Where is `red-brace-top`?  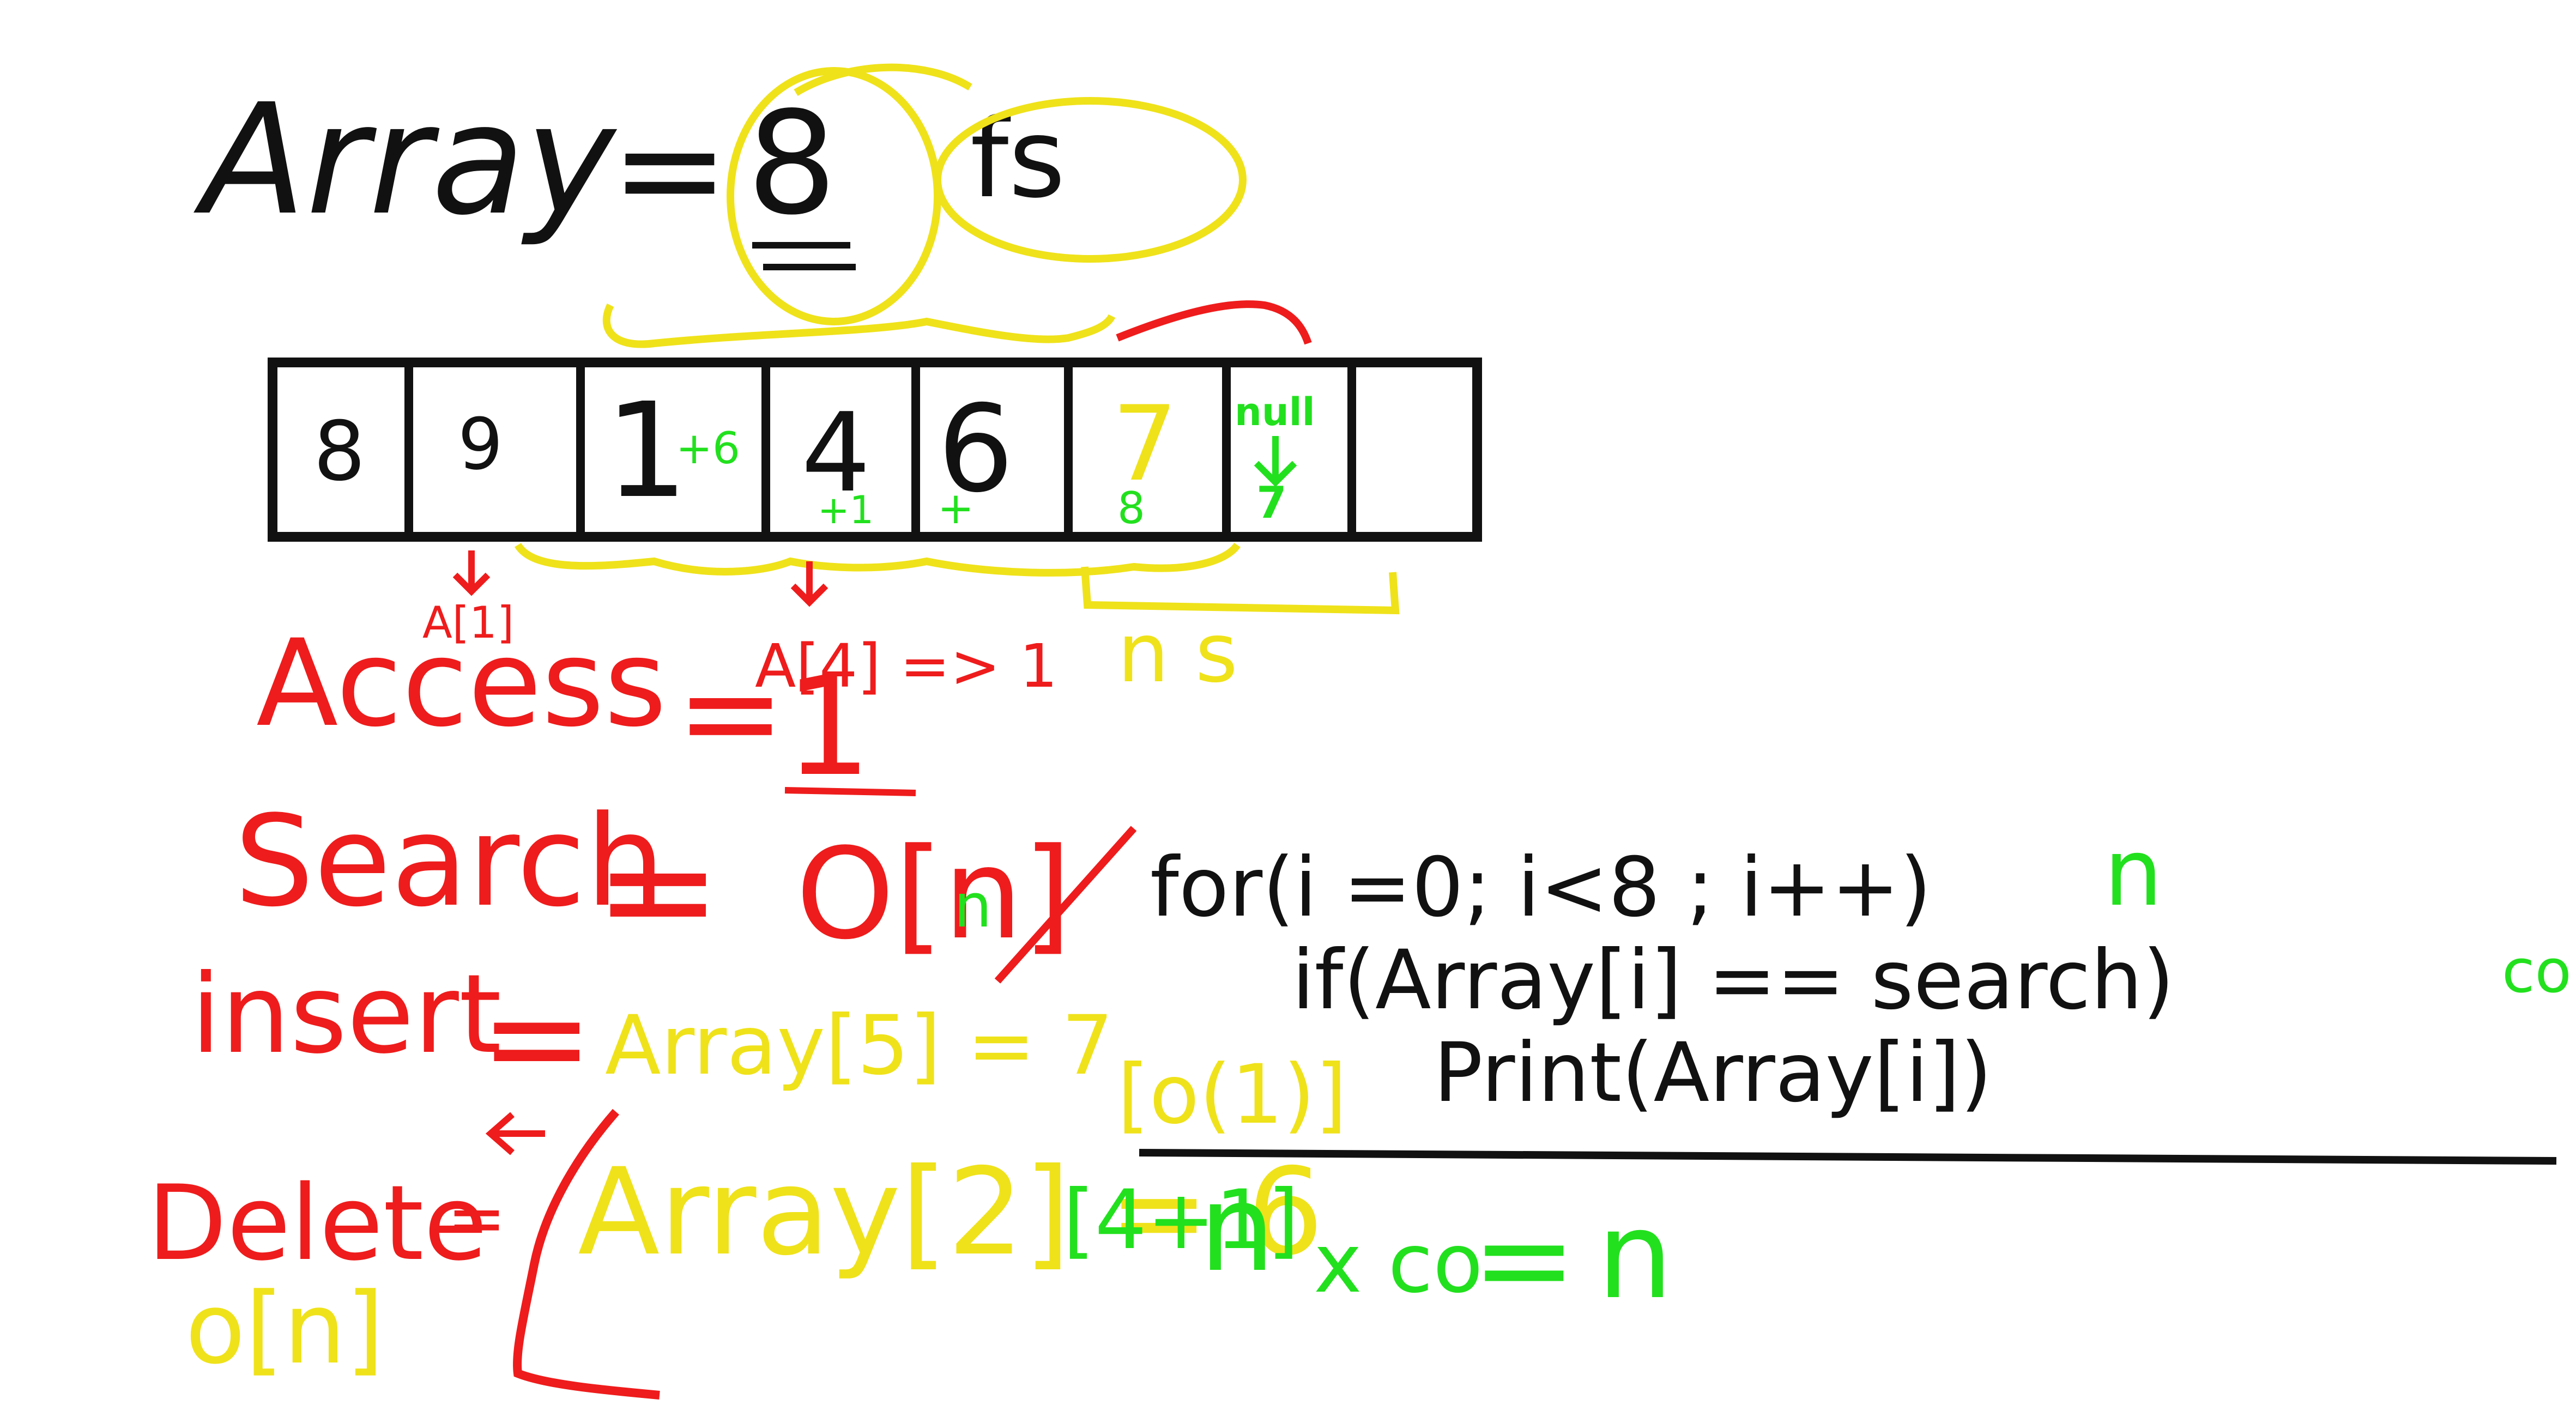 red-brace-top is located at coordinates (1214, 322).